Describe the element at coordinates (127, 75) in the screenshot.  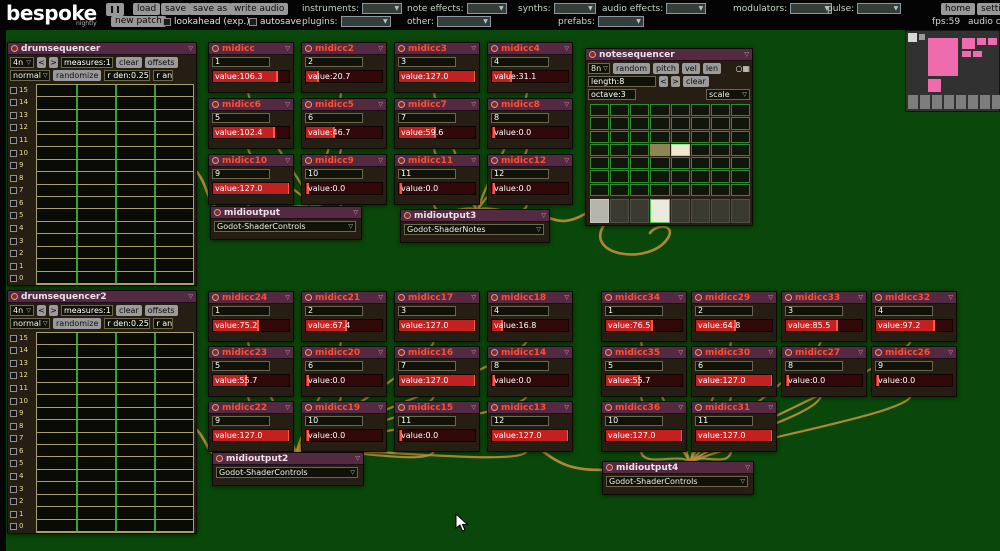
I see `random-density-slider: r den:0.25` at that location.